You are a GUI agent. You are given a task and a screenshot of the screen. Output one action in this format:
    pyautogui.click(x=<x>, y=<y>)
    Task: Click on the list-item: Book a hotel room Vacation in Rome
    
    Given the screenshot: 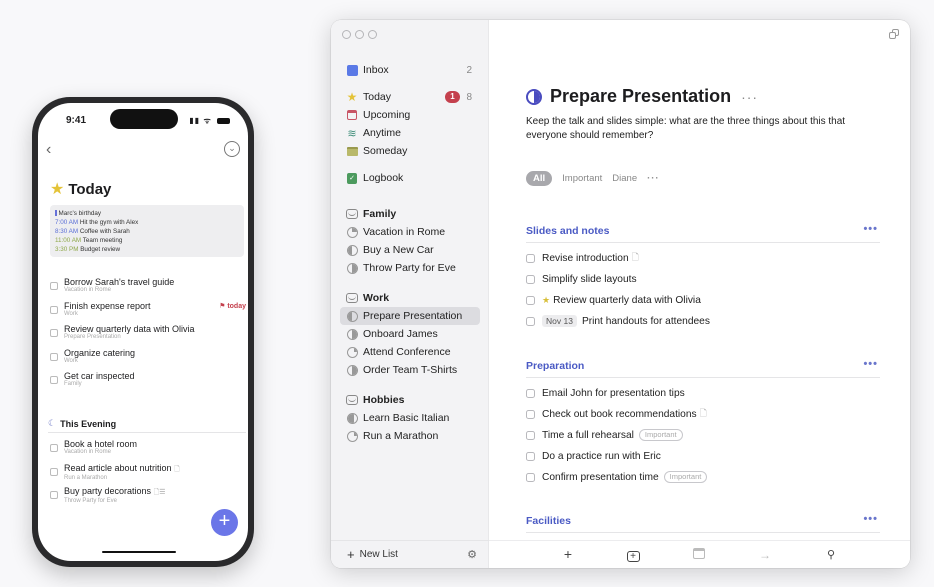 What is the action you would take?
    pyautogui.click(x=148, y=451)
    